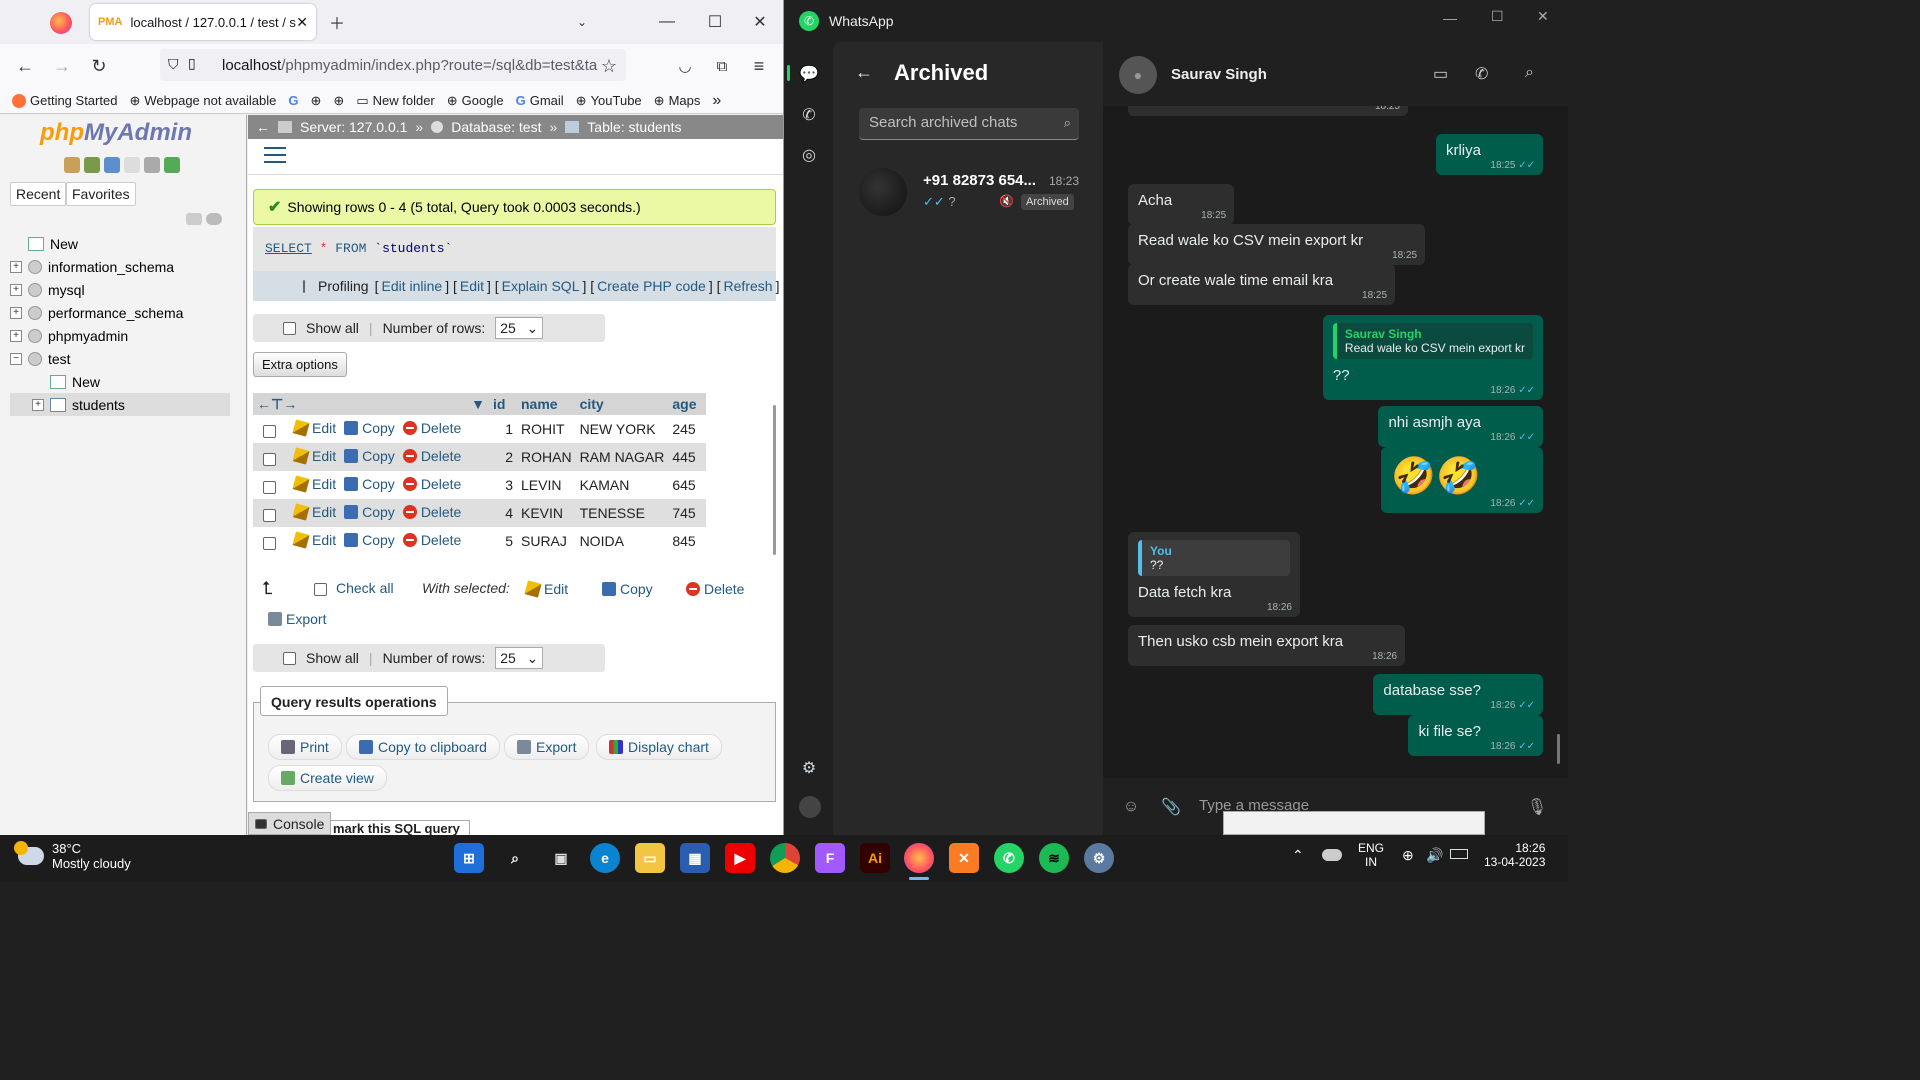  I want to click on illustrator-icon: Ai, so click(875, 858).